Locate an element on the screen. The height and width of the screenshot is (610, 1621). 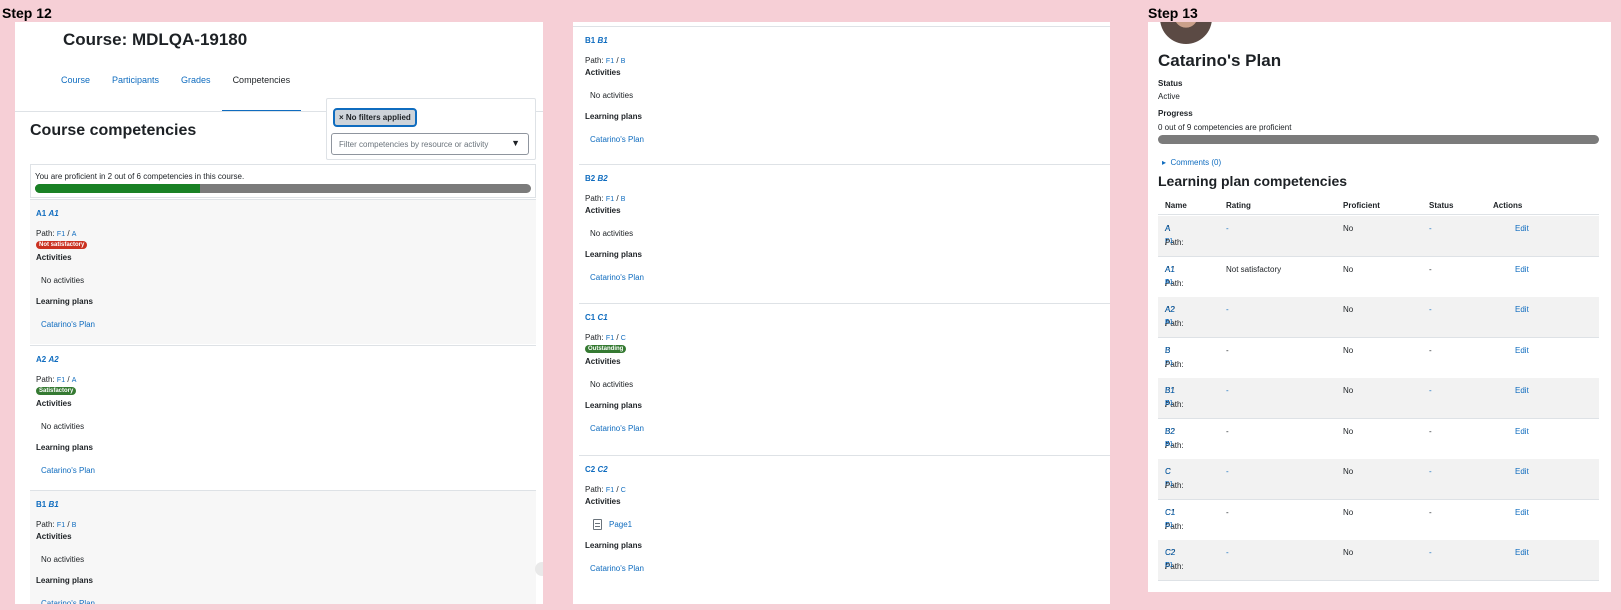
rating-badge: Not satisfactory is located at coordinates (62, 245).